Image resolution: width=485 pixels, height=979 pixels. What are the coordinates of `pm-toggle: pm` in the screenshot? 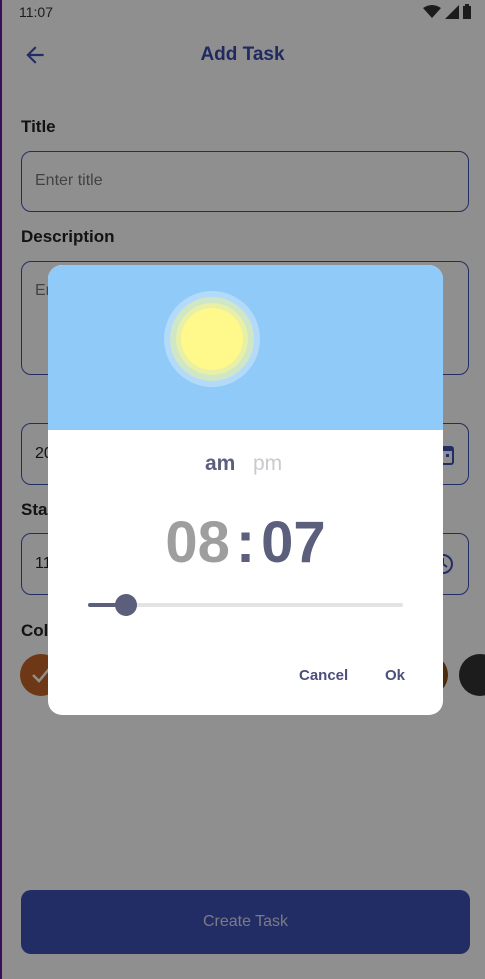 It's located at (267, 464).